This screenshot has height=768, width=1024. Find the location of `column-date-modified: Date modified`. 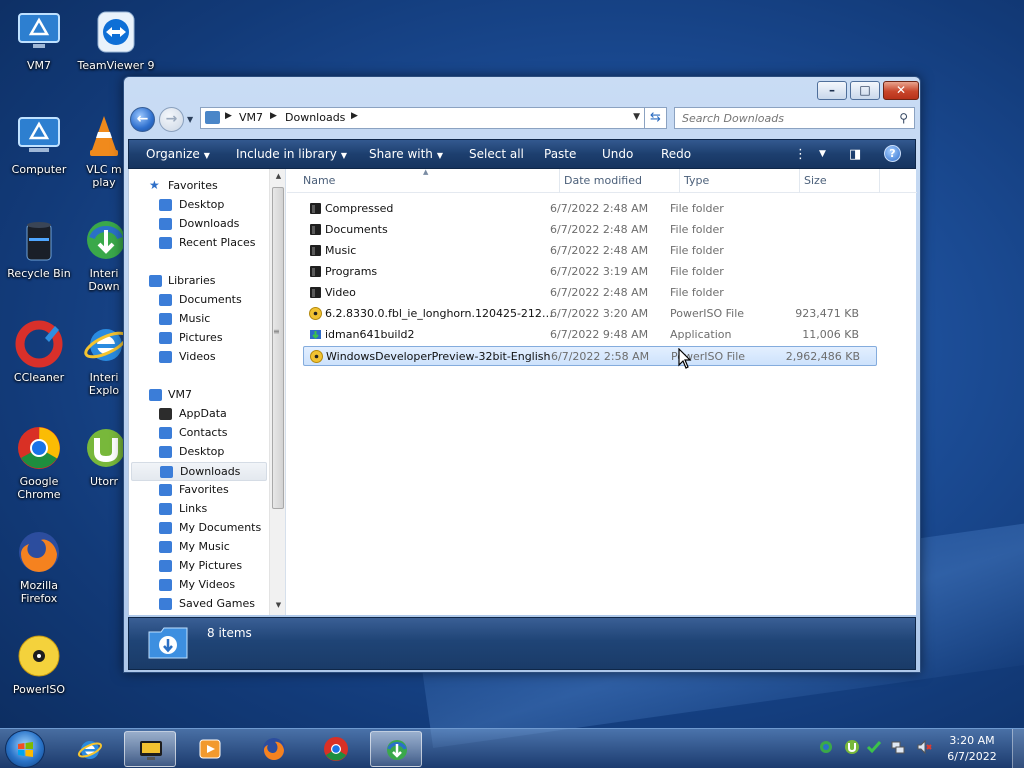

column-date-modified: Date modified is located at coordinates (603, 180).